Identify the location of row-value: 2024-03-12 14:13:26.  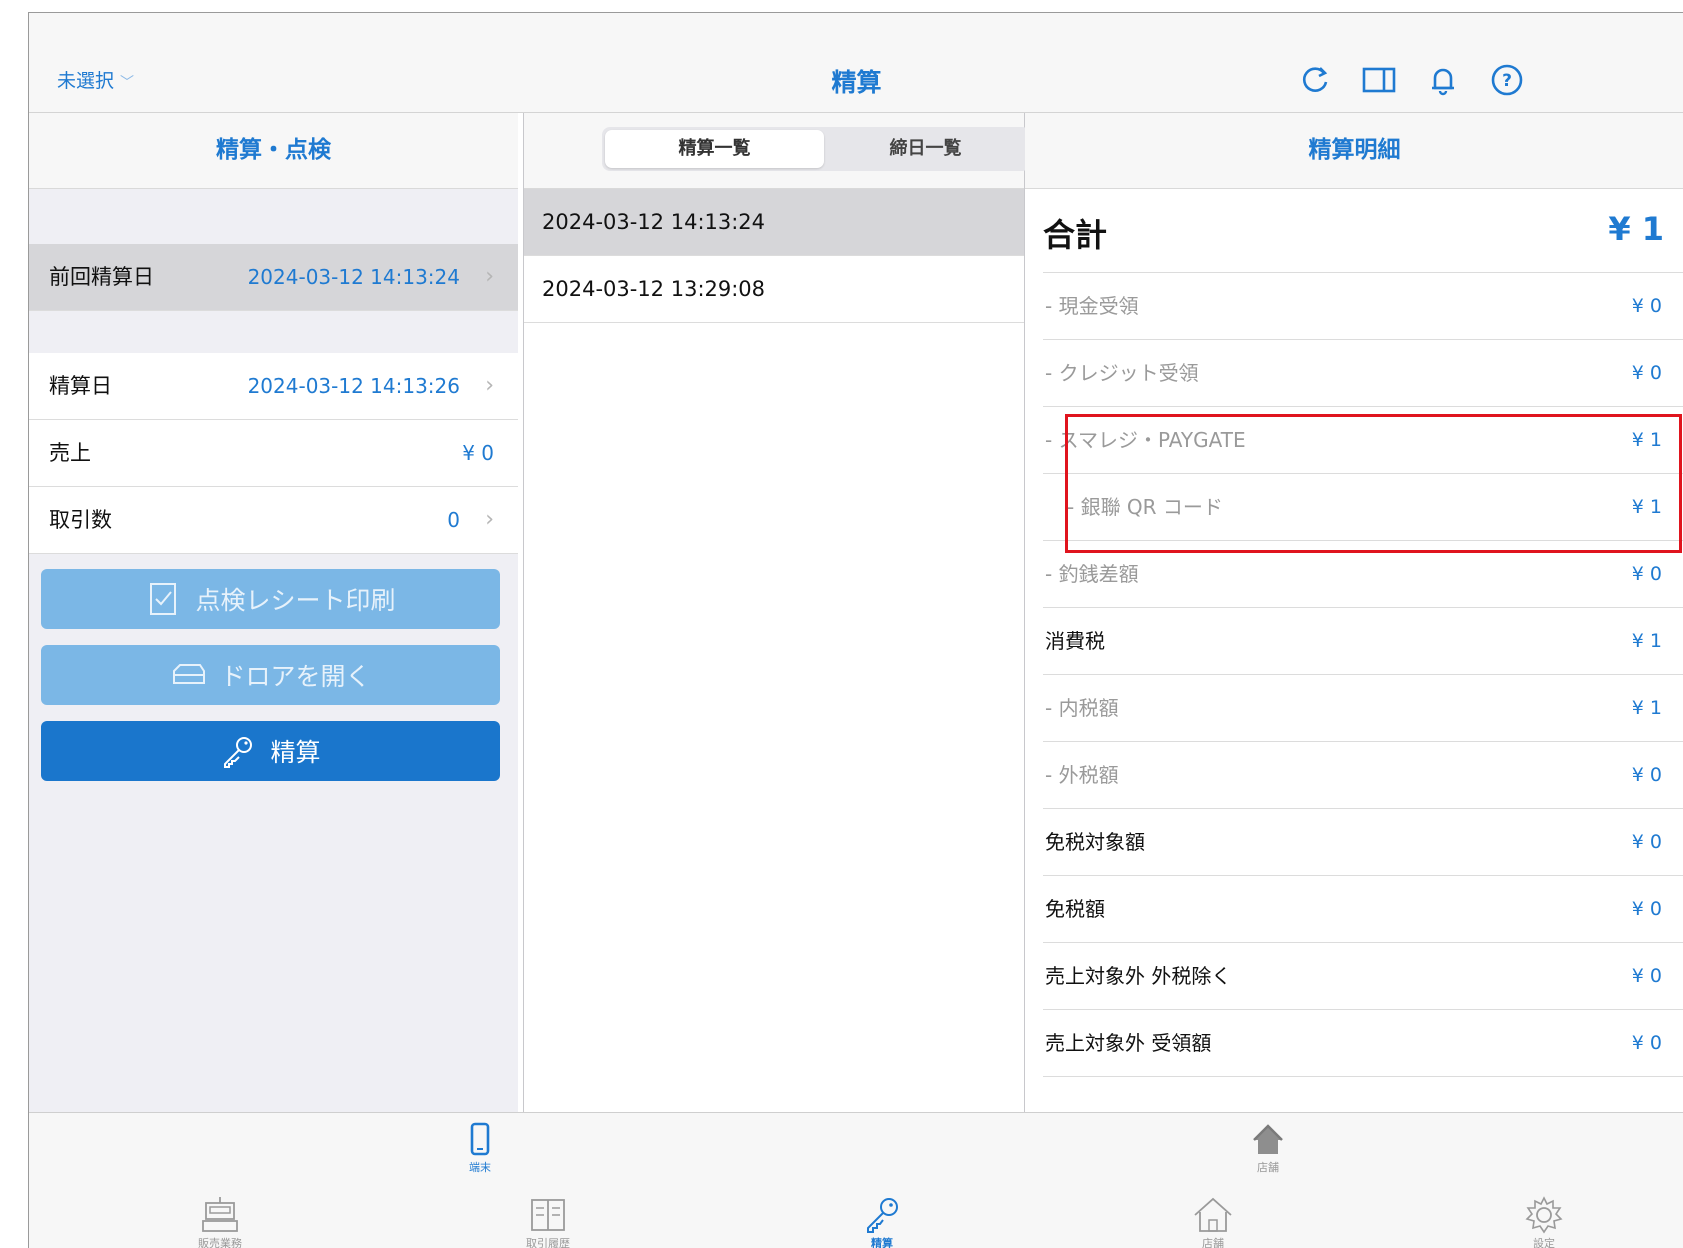
(353, 386).